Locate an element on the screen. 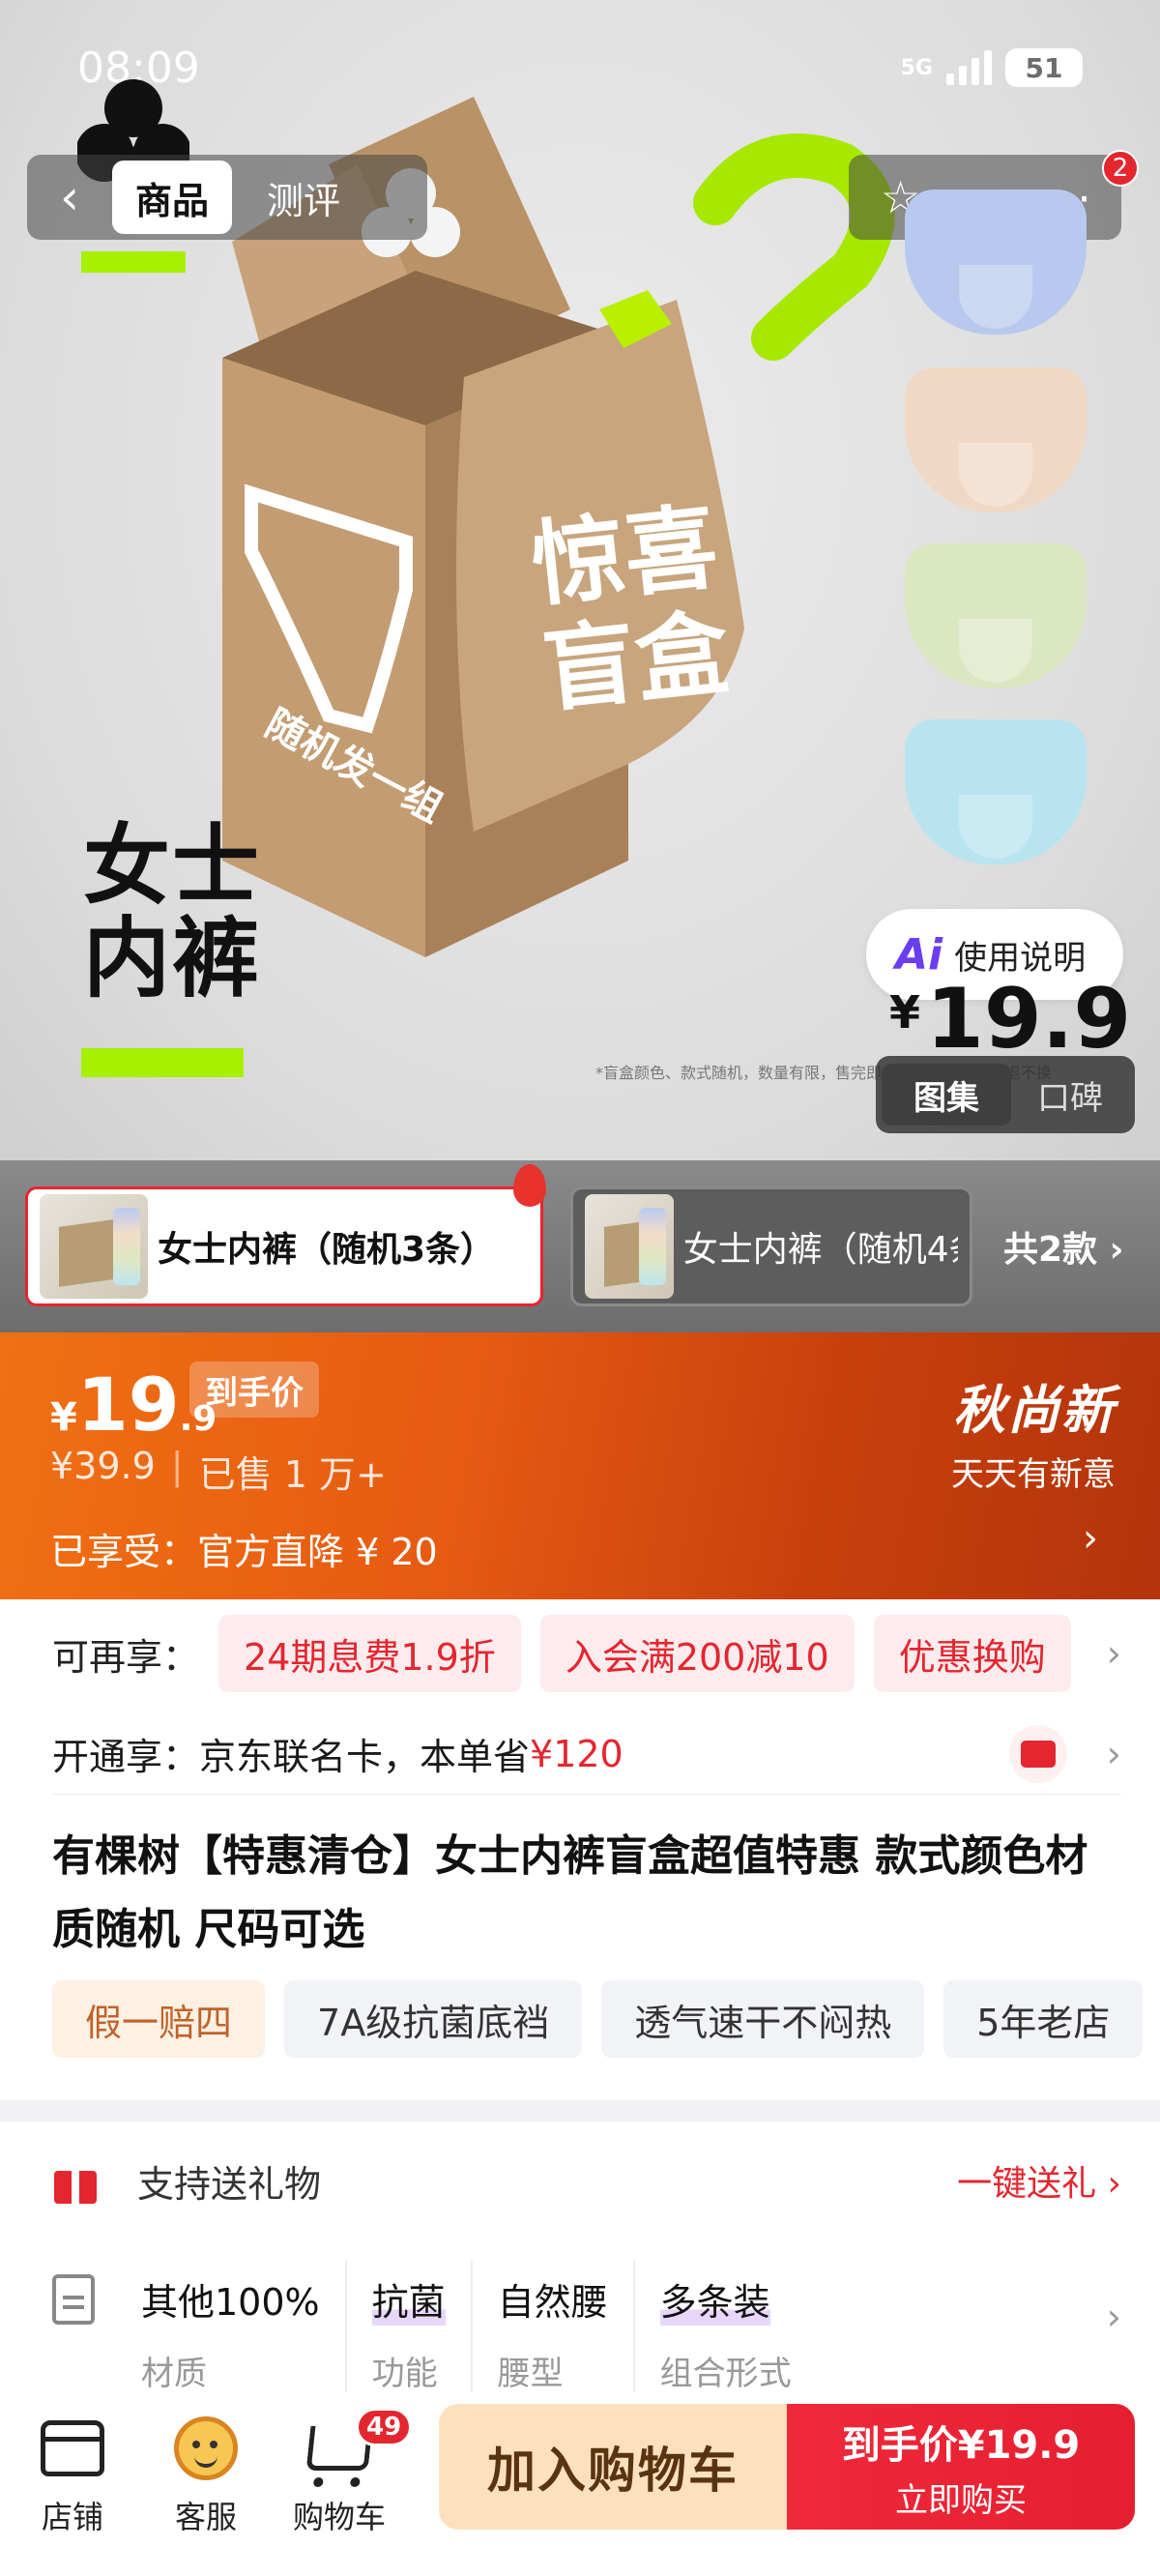 The height and width of the screenshot is (2576, 1160). credit-card-icon is located at coordinates (1038, 1753).